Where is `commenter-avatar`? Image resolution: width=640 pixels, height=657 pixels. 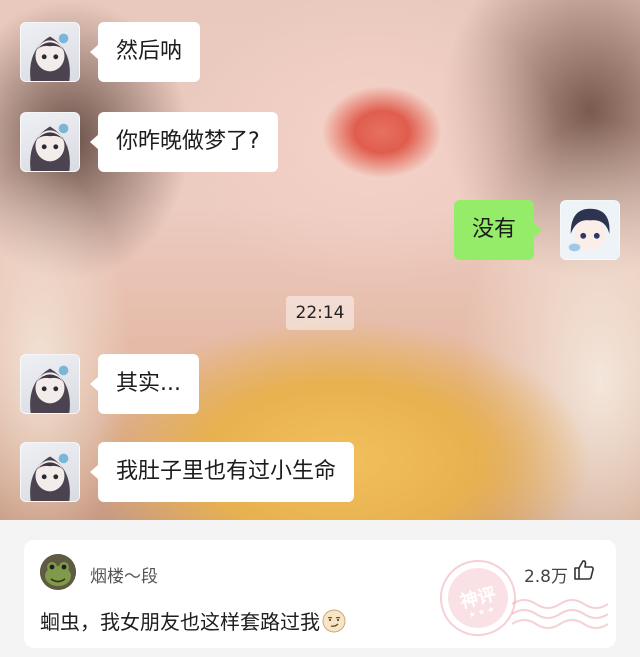 commenter-avatar is located at coordinates (58, 572).